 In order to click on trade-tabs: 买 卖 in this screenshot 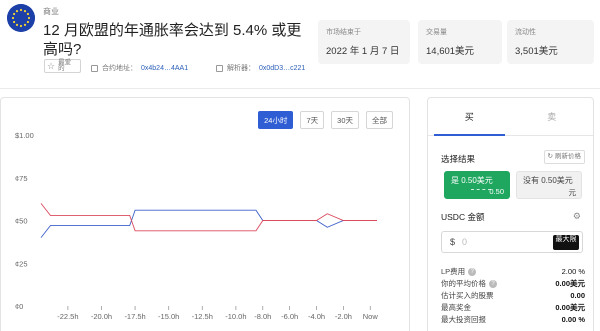, I will do `click(510, 117)`.